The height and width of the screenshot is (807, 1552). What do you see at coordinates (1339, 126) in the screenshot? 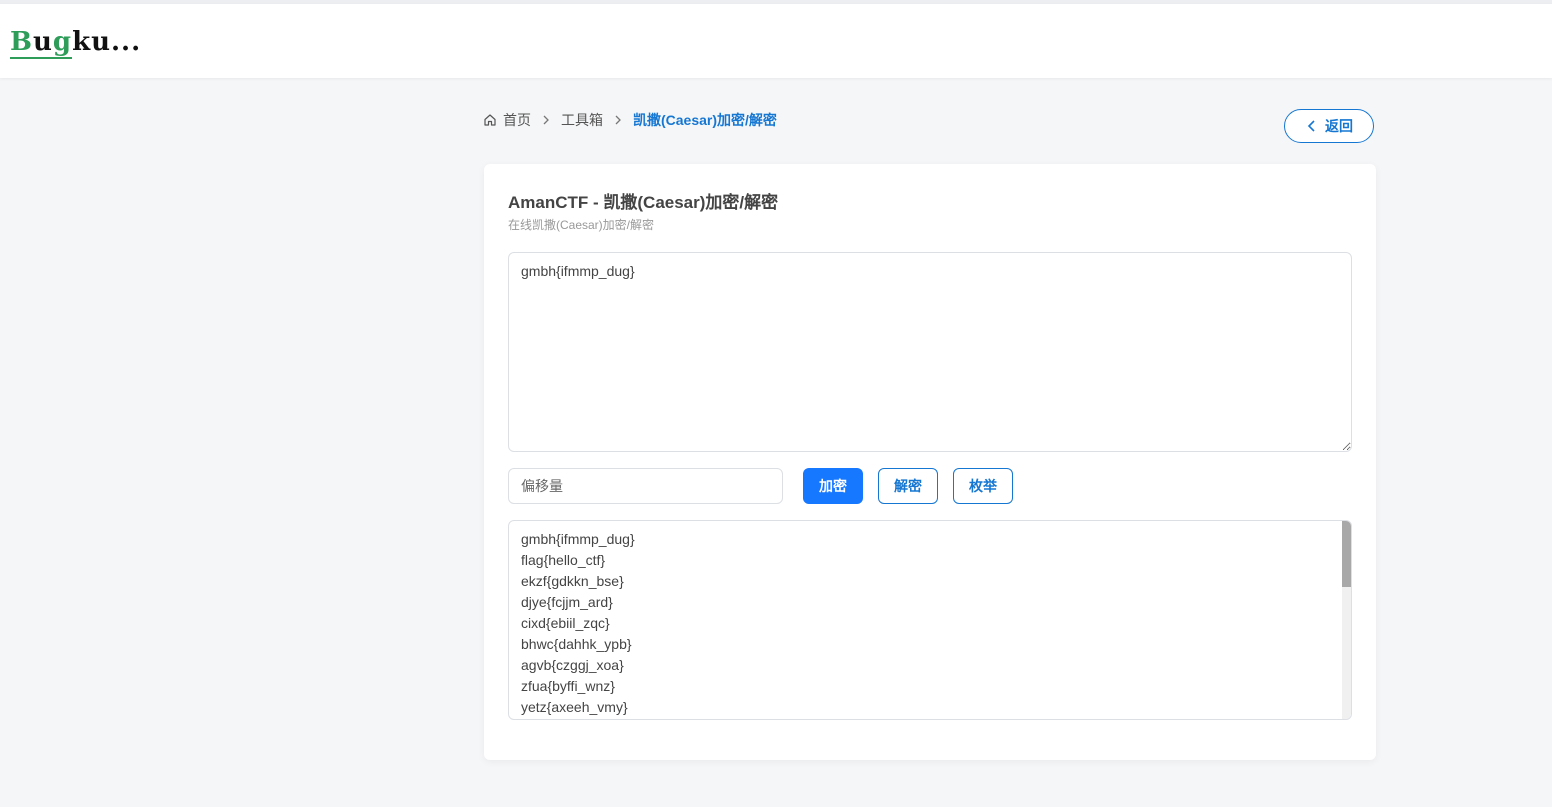
I see `back-button-label: 返回` at bounding box center [1339, 126].